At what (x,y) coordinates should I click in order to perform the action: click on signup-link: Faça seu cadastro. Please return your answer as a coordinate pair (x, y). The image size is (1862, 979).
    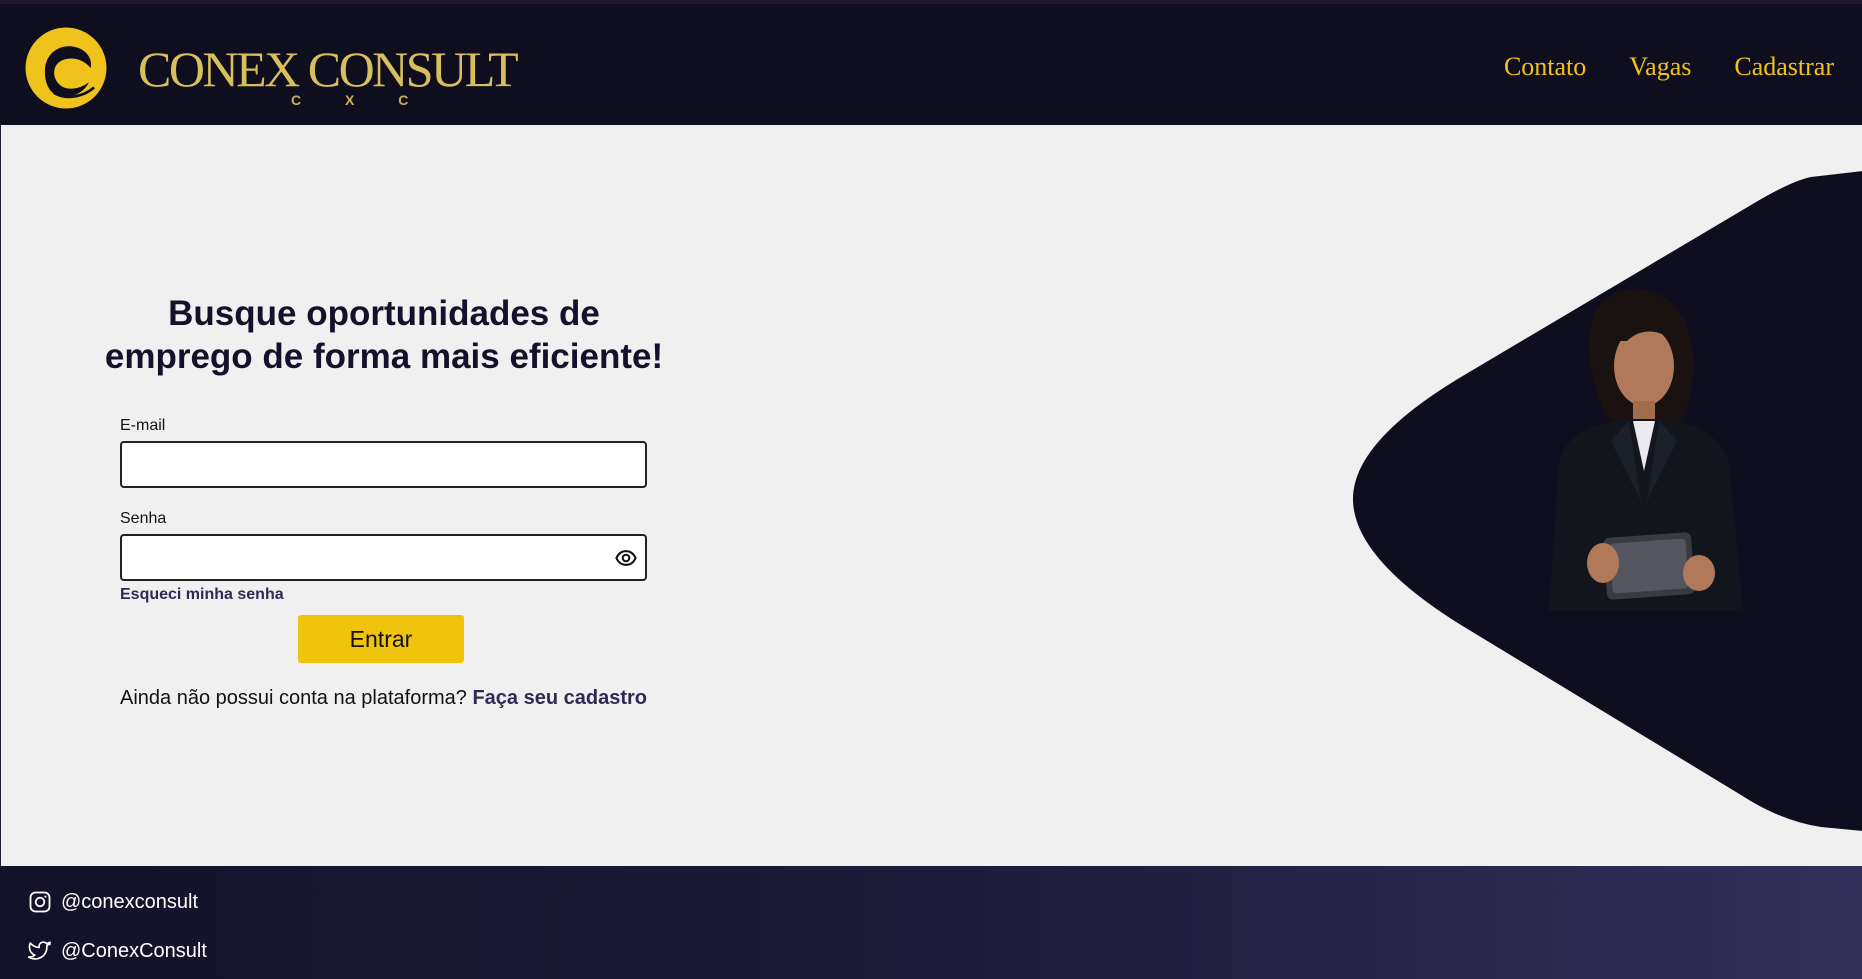
    Looking at the image, I should click on (559, 698).